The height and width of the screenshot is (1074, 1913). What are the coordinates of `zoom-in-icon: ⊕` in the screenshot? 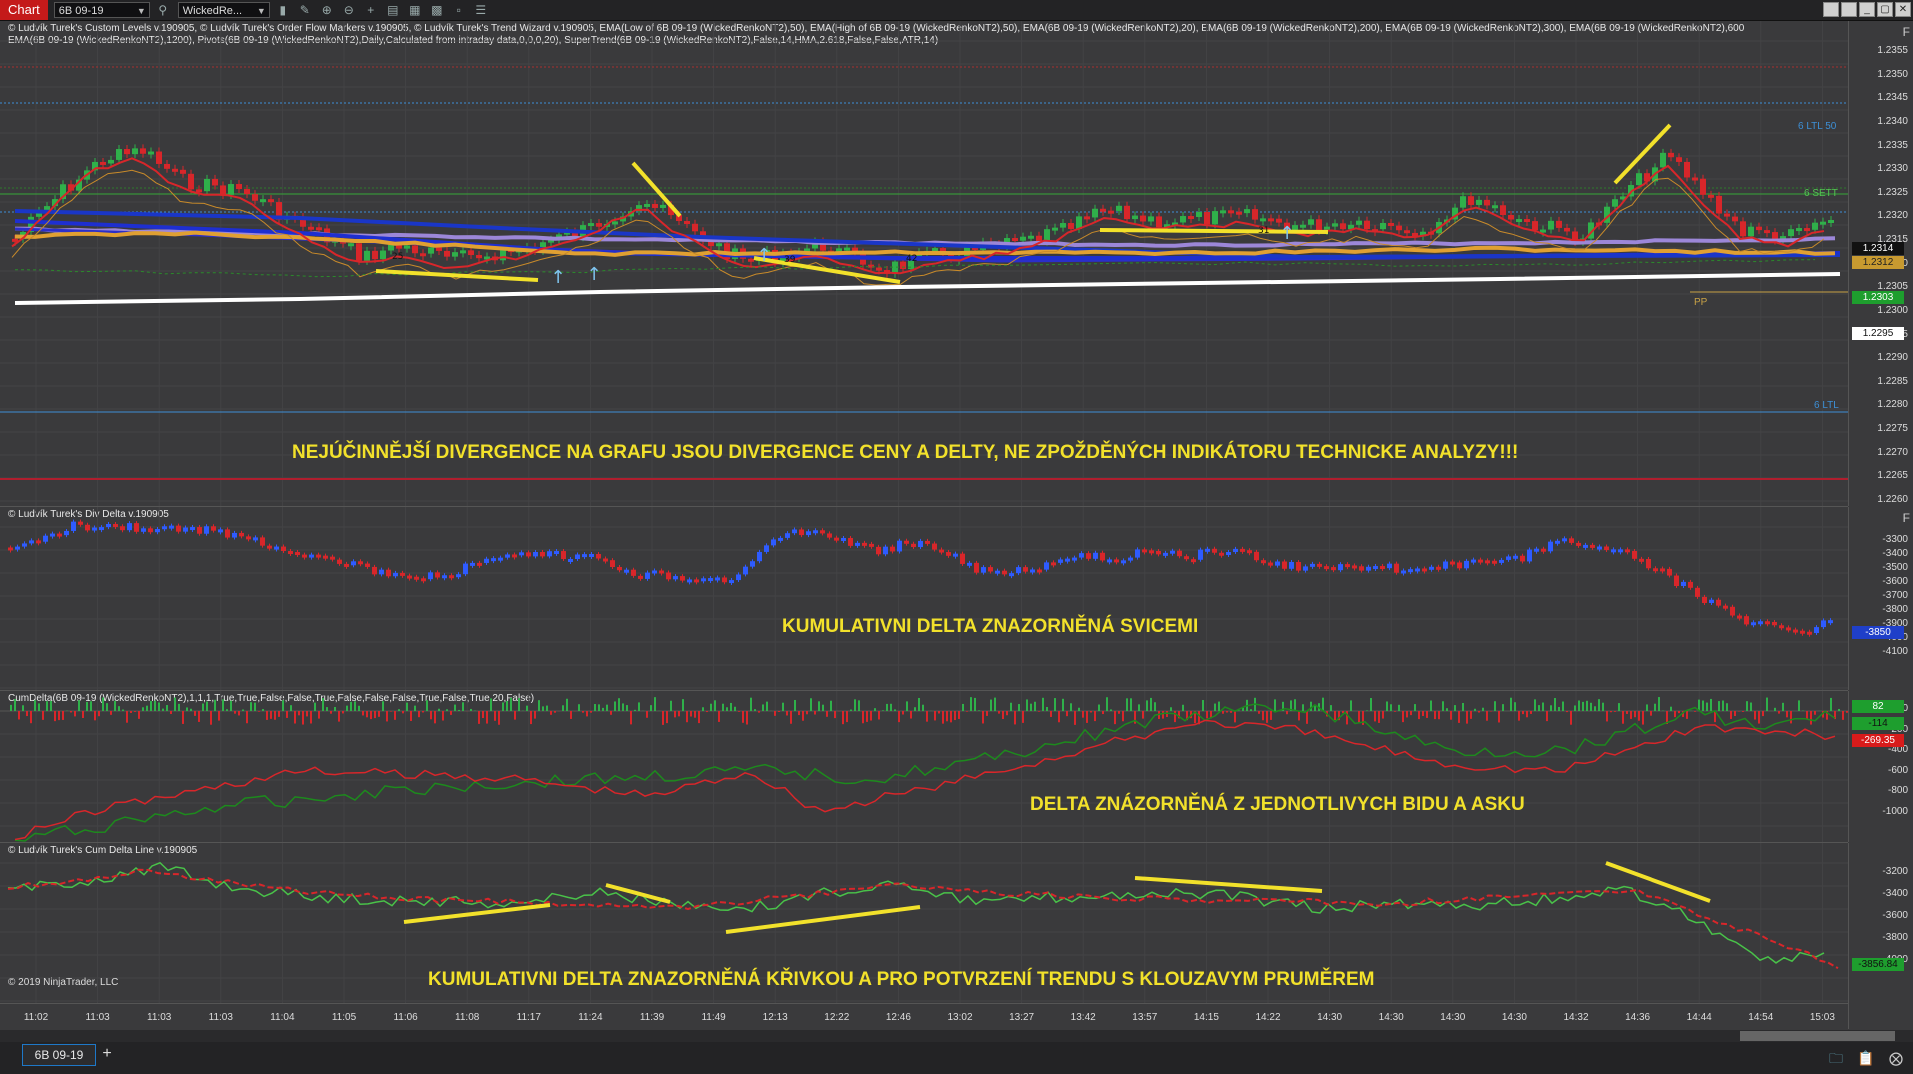 It's located at (327, 10).